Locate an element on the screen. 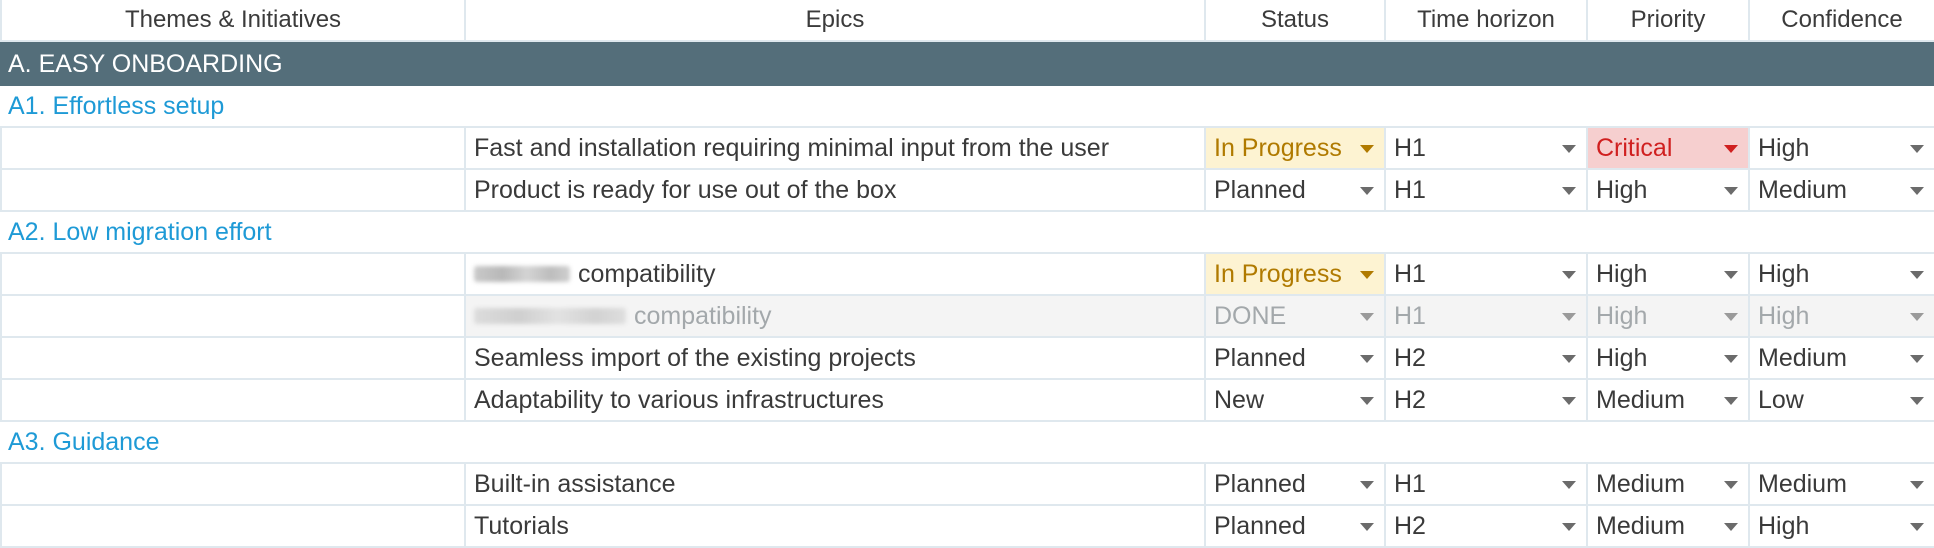 The height and width of the screenshot is (548, 1934). epic-cell: Adaptability to various infrastructures is located at coordinates (836, 401).